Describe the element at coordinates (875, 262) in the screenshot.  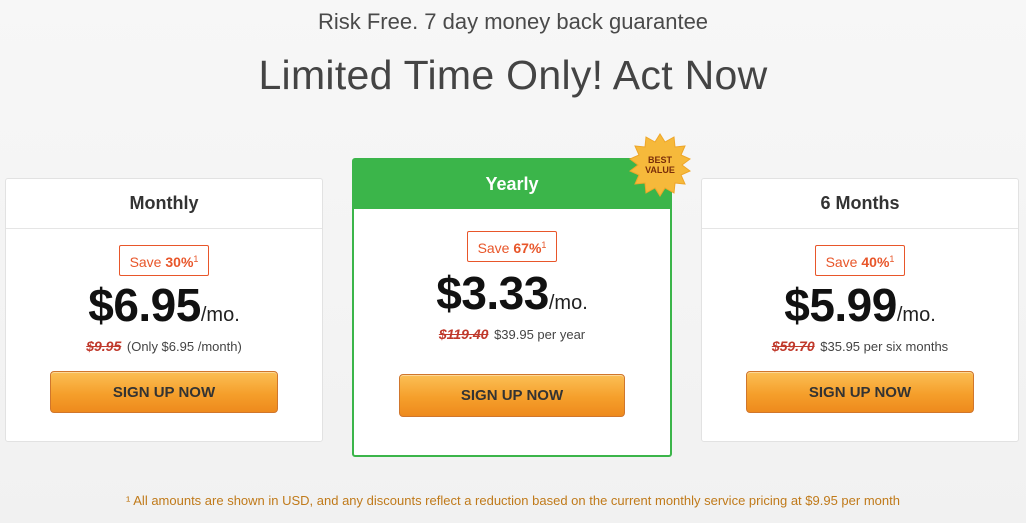
I see `save-percent: 40%` at that location.